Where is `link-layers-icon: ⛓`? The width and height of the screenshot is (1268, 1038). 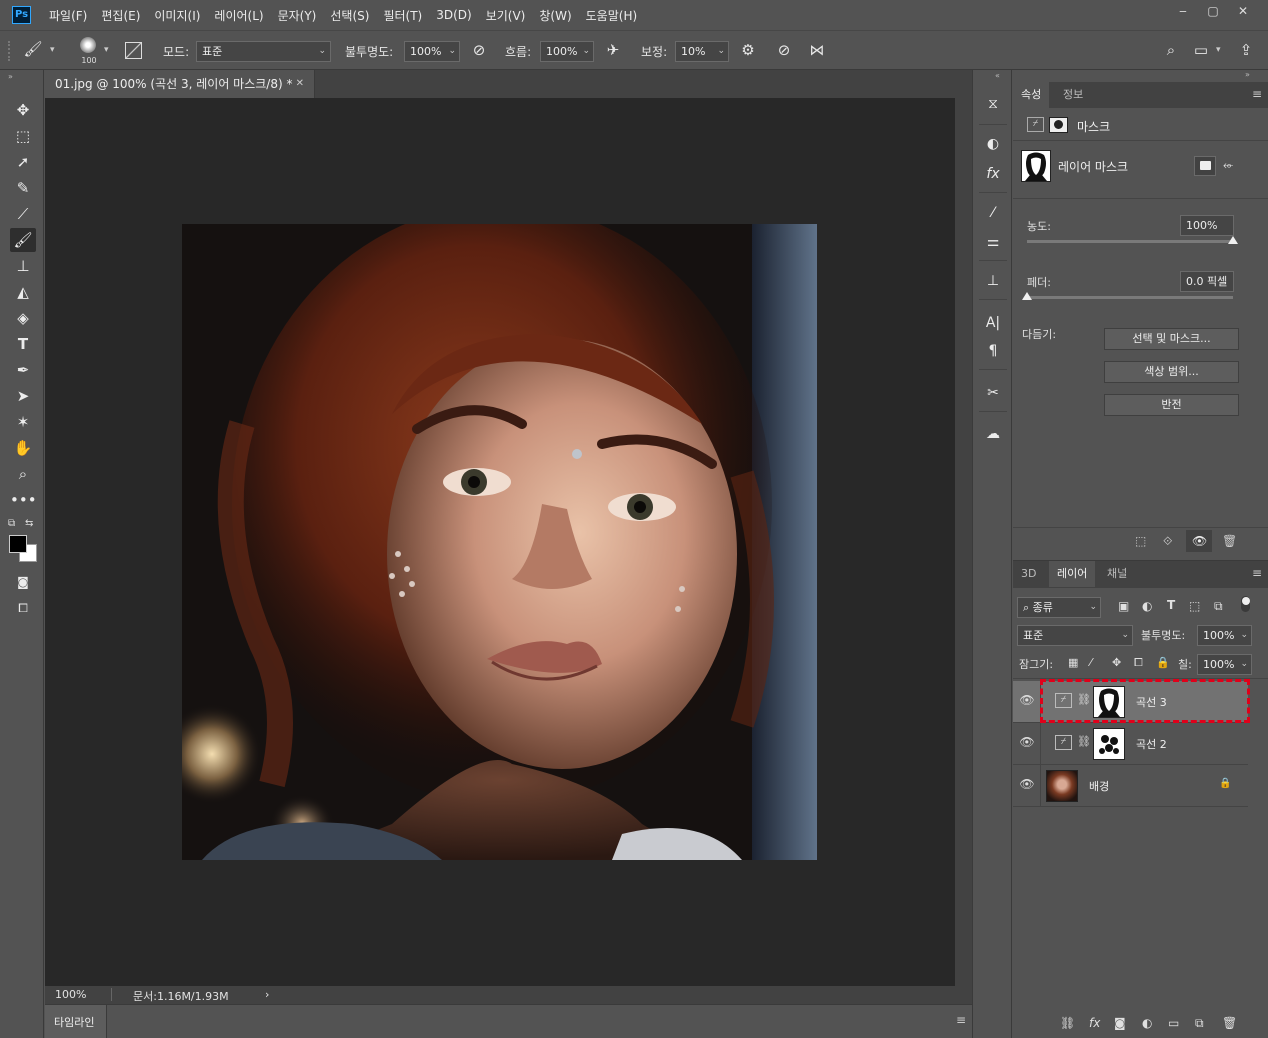 link-layers-icon: ⛓ is located at coordinates (1067, 1023).